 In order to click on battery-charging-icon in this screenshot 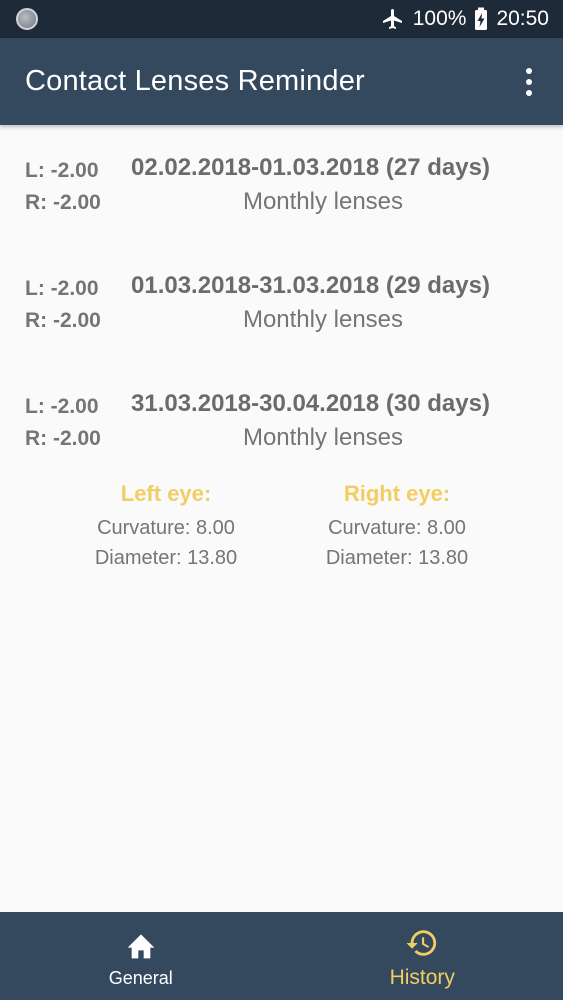, I will do `click(481, 19)`.